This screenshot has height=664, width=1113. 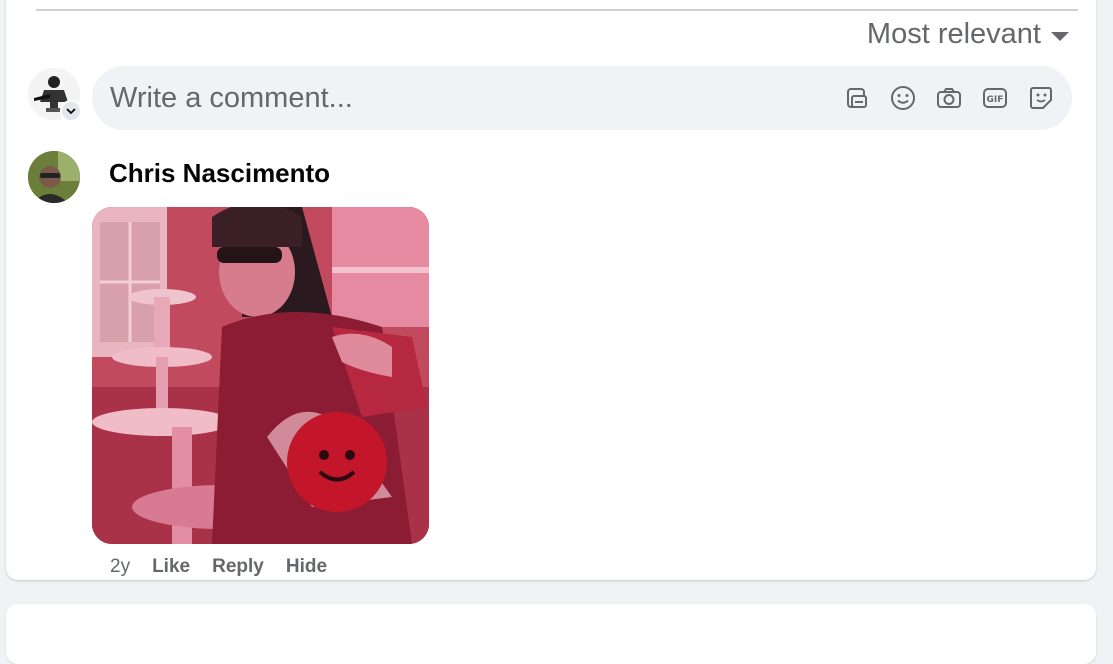 I want to click on emoji-icon, so click(x=903, y=98).